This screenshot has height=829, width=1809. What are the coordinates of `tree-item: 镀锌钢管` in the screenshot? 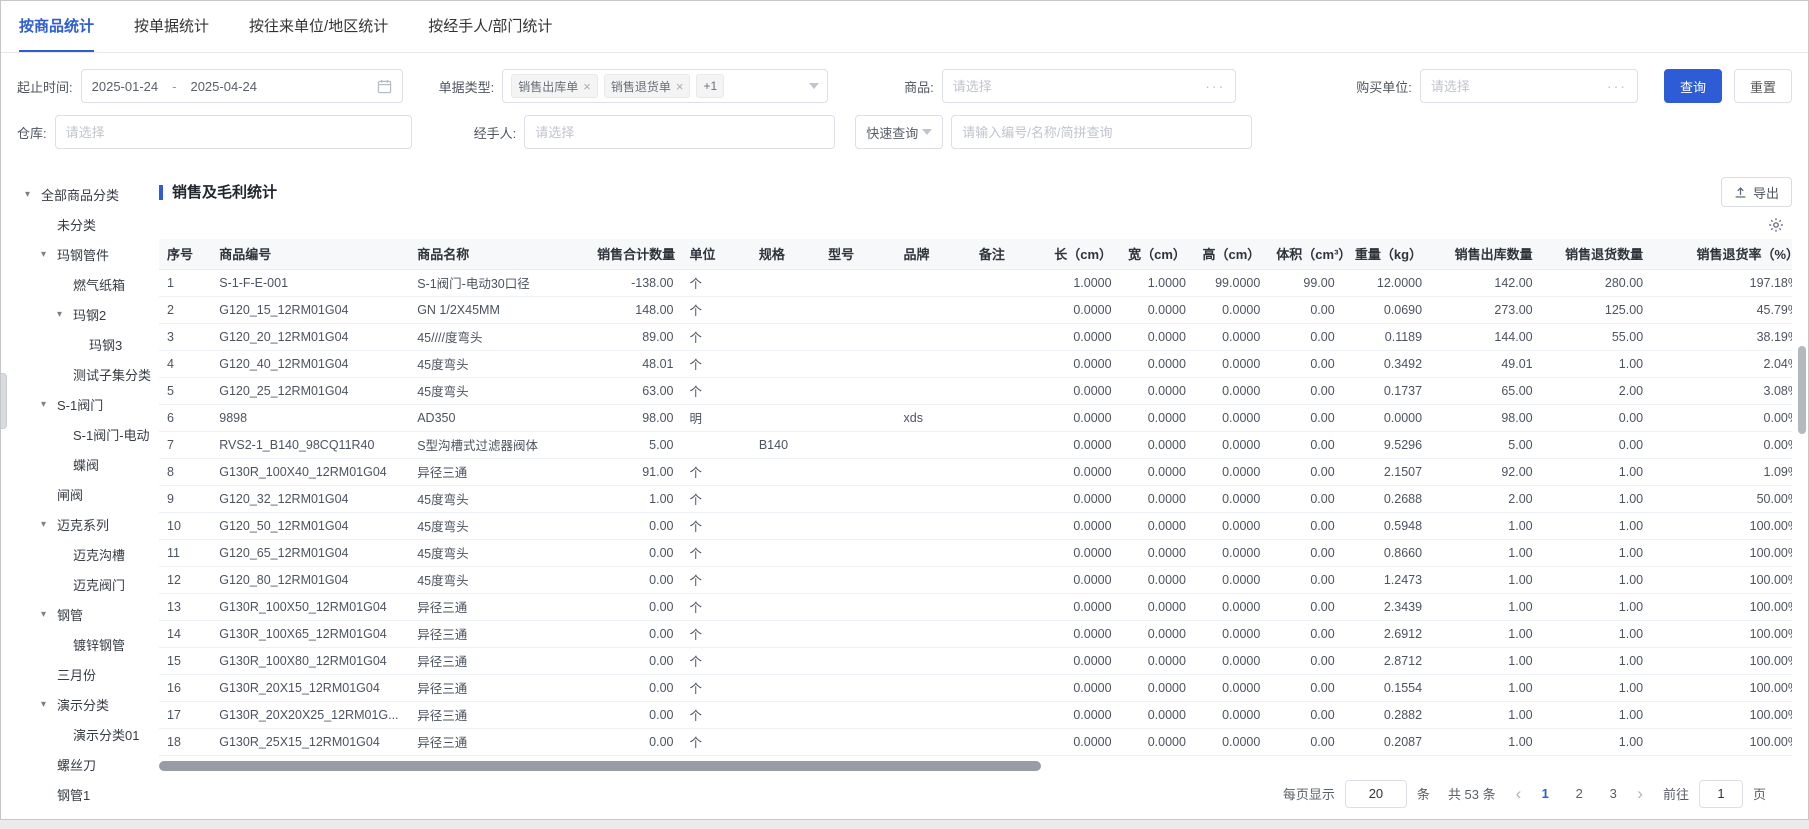 It's located at (85, 644).